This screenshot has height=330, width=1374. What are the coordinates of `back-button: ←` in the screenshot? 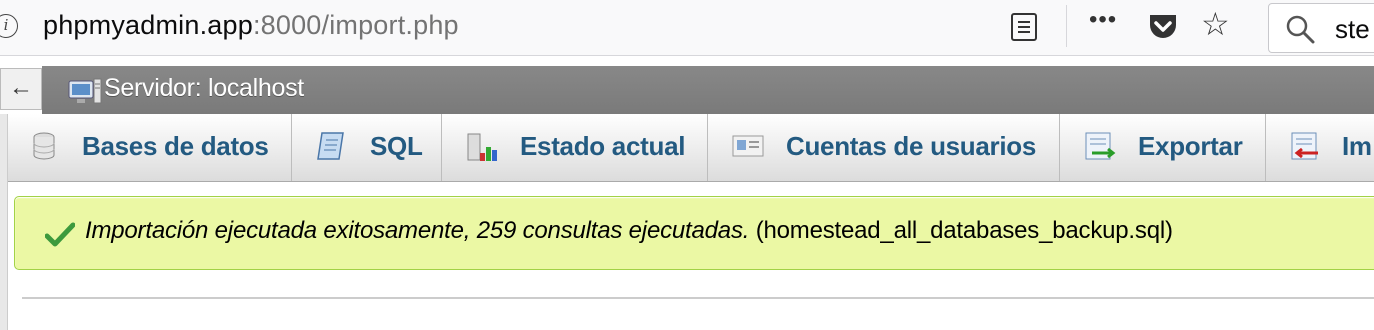 It's located at (21, 89).